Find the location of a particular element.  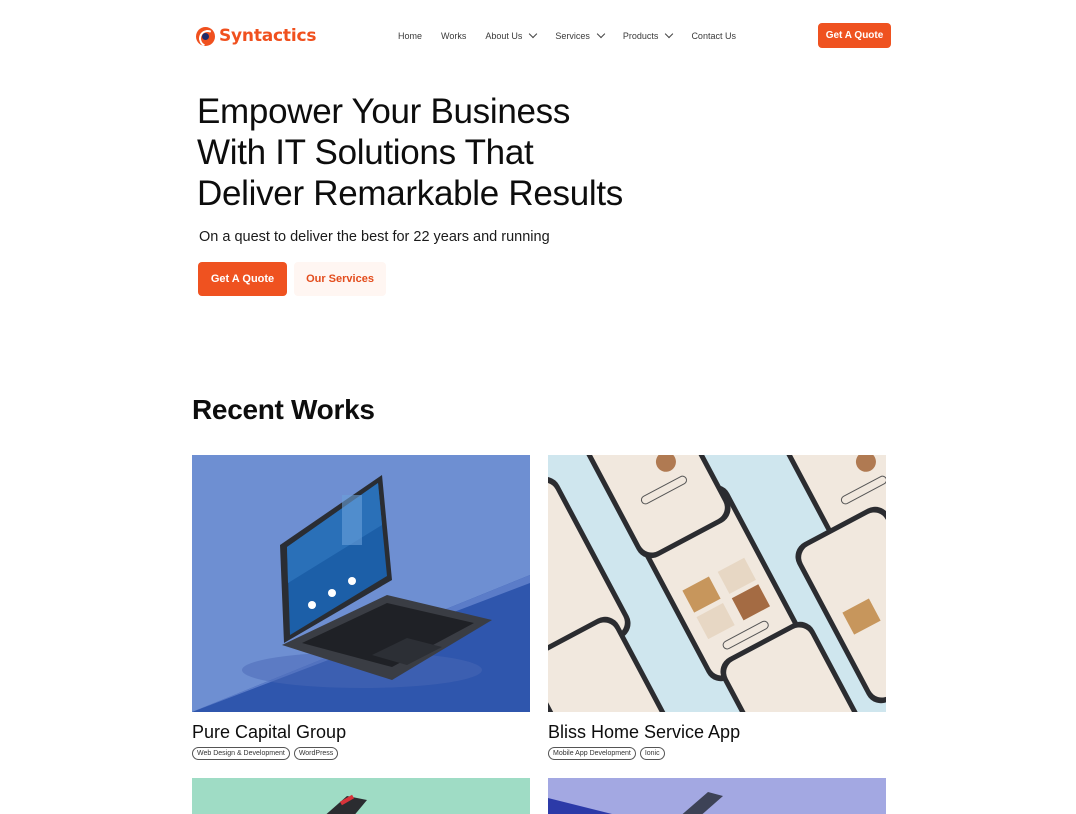

tag: Web Design & Development is located at coordinates (241, 753).